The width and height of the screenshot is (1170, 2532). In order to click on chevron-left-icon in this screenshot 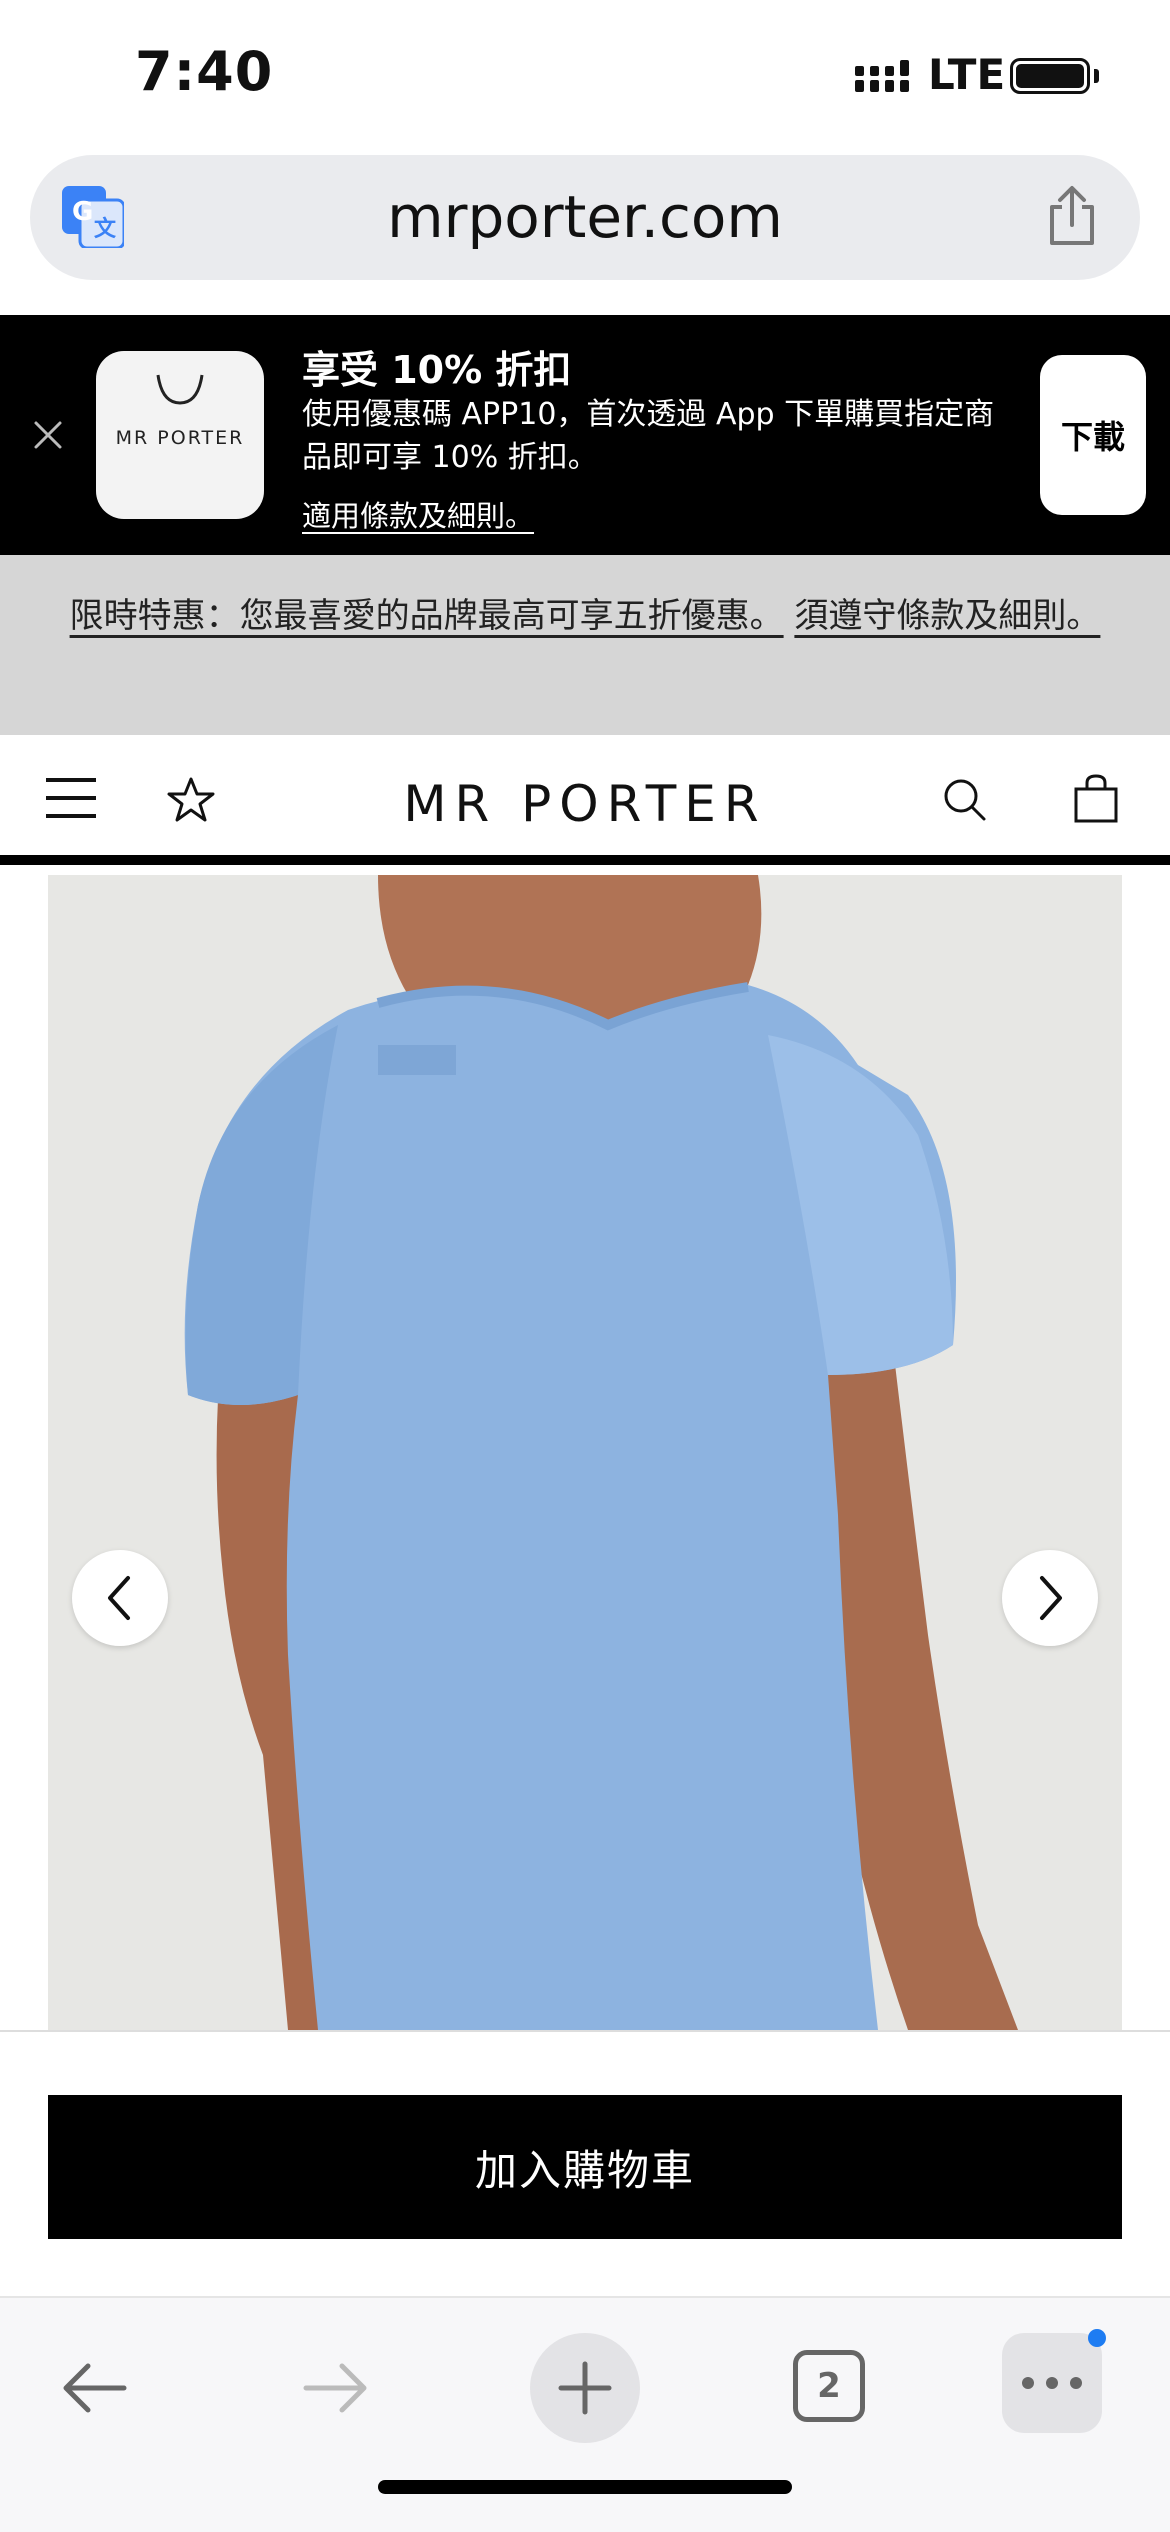, I will do `click(119, 1598)`.